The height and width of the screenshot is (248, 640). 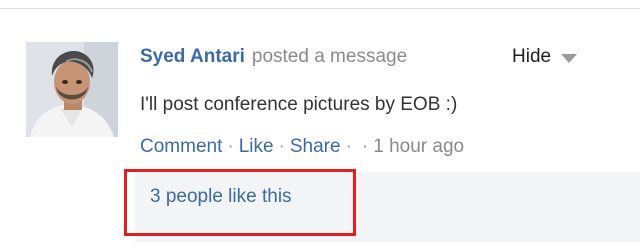 I want to click on avatar-photo, so click(x=72, y=89).